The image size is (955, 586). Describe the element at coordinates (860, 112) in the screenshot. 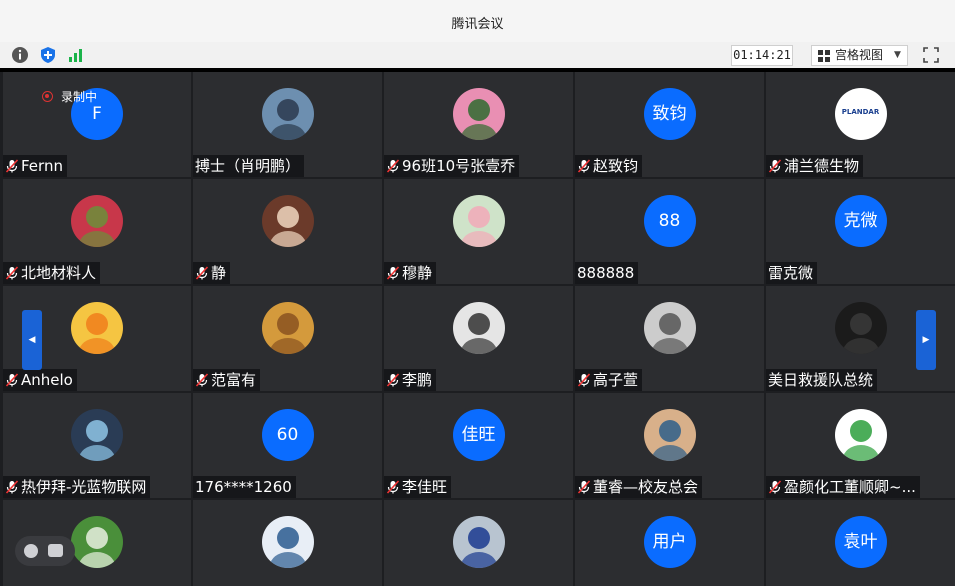

I see `logo-text: PLANDAR` at that location.